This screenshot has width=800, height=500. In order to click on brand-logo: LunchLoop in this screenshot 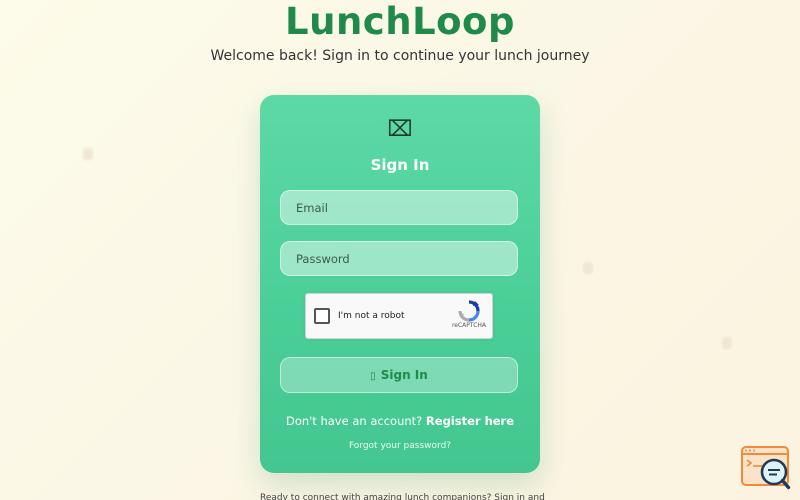, I will do `click(400, 21)`.